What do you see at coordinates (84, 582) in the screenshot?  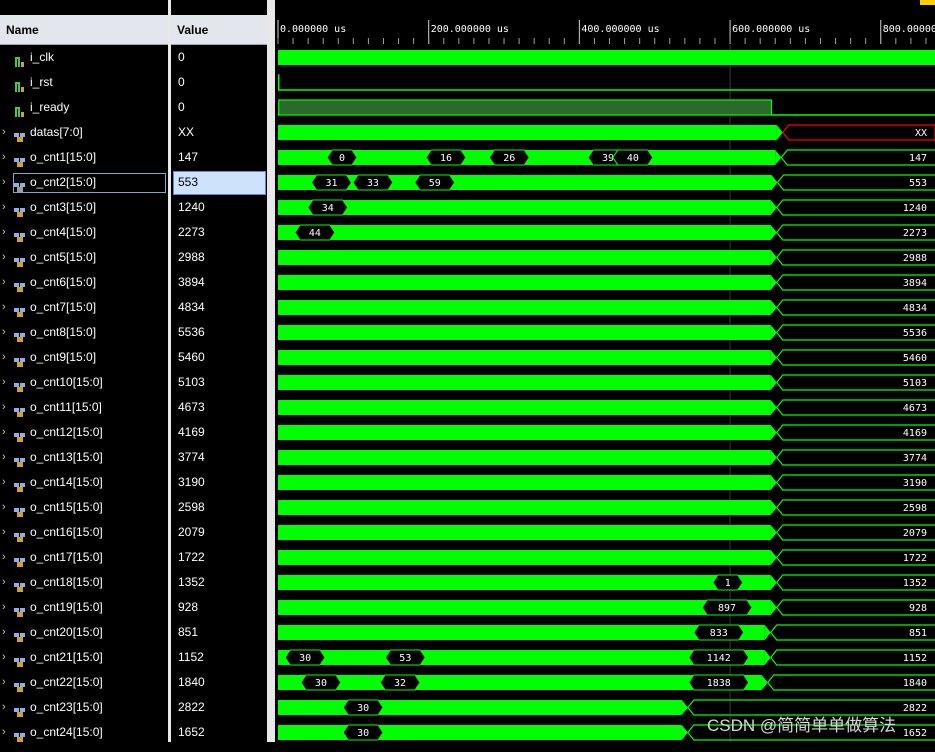 I see `signal-row: › o_cnt18[15:0]` at bounding box center [84, 582].